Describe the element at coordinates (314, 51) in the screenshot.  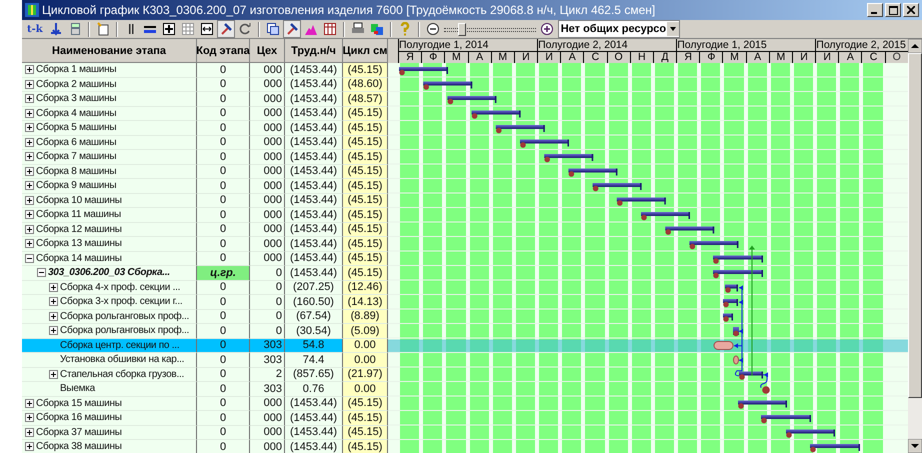
I see `column-header: Труд.н/ч` at that location.